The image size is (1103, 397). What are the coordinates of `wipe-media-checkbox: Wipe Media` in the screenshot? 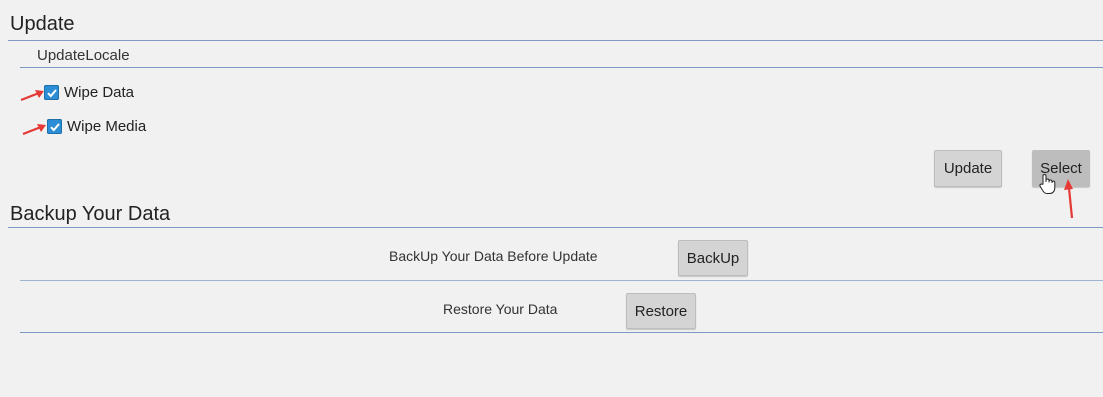 It's located at (96, 126).